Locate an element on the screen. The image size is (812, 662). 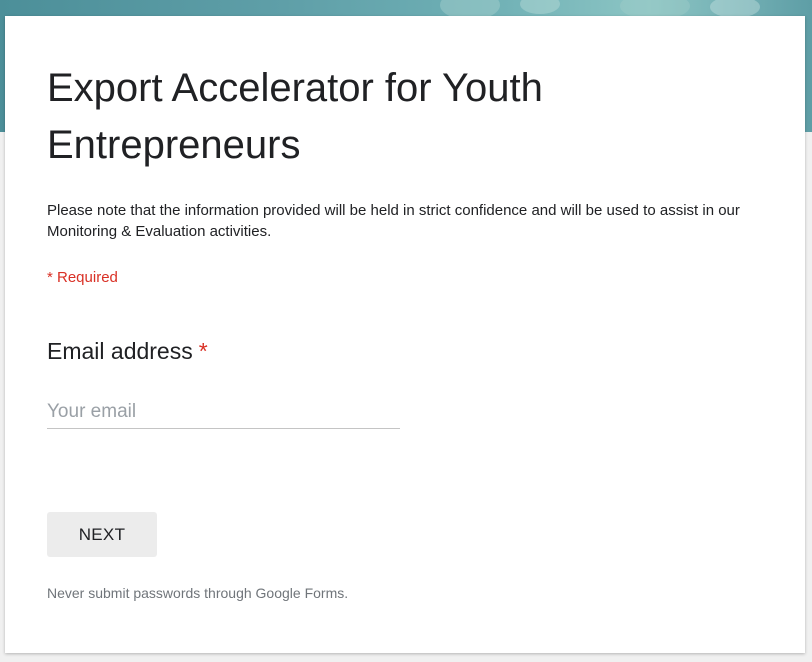
required-note: * Required is located at coordinates (82, 277).